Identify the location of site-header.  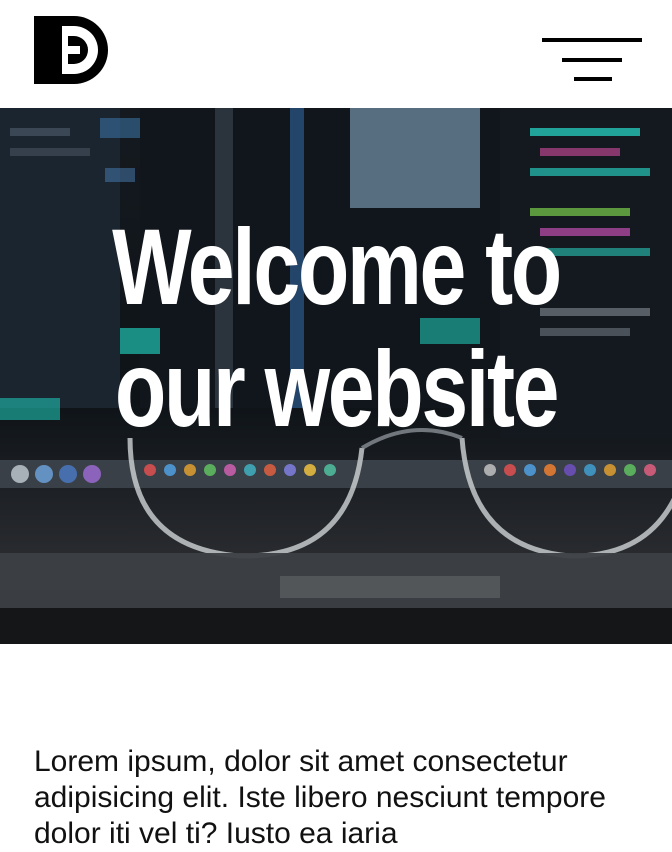
(336, 54).